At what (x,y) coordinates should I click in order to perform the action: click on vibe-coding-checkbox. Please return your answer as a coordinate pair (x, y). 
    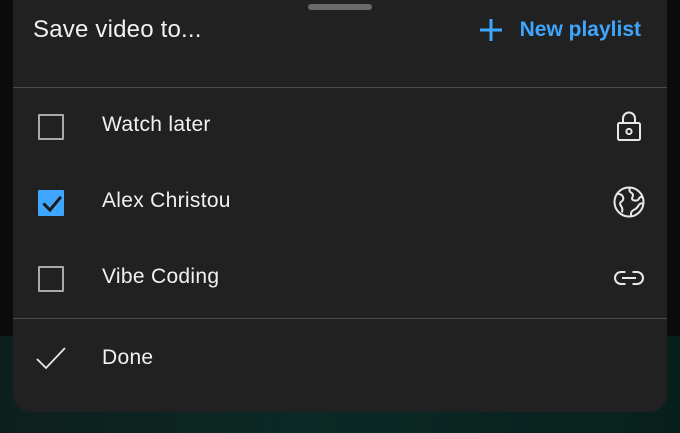
    Looking at the image, I should click on (51, 279).